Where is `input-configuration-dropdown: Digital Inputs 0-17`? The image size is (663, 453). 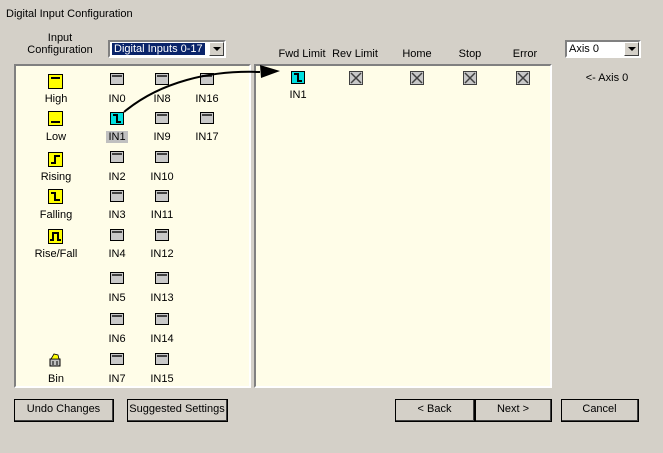 input-configuration-dropdown: Digital Inputs 0-17 is located at coordinates (167, 49).